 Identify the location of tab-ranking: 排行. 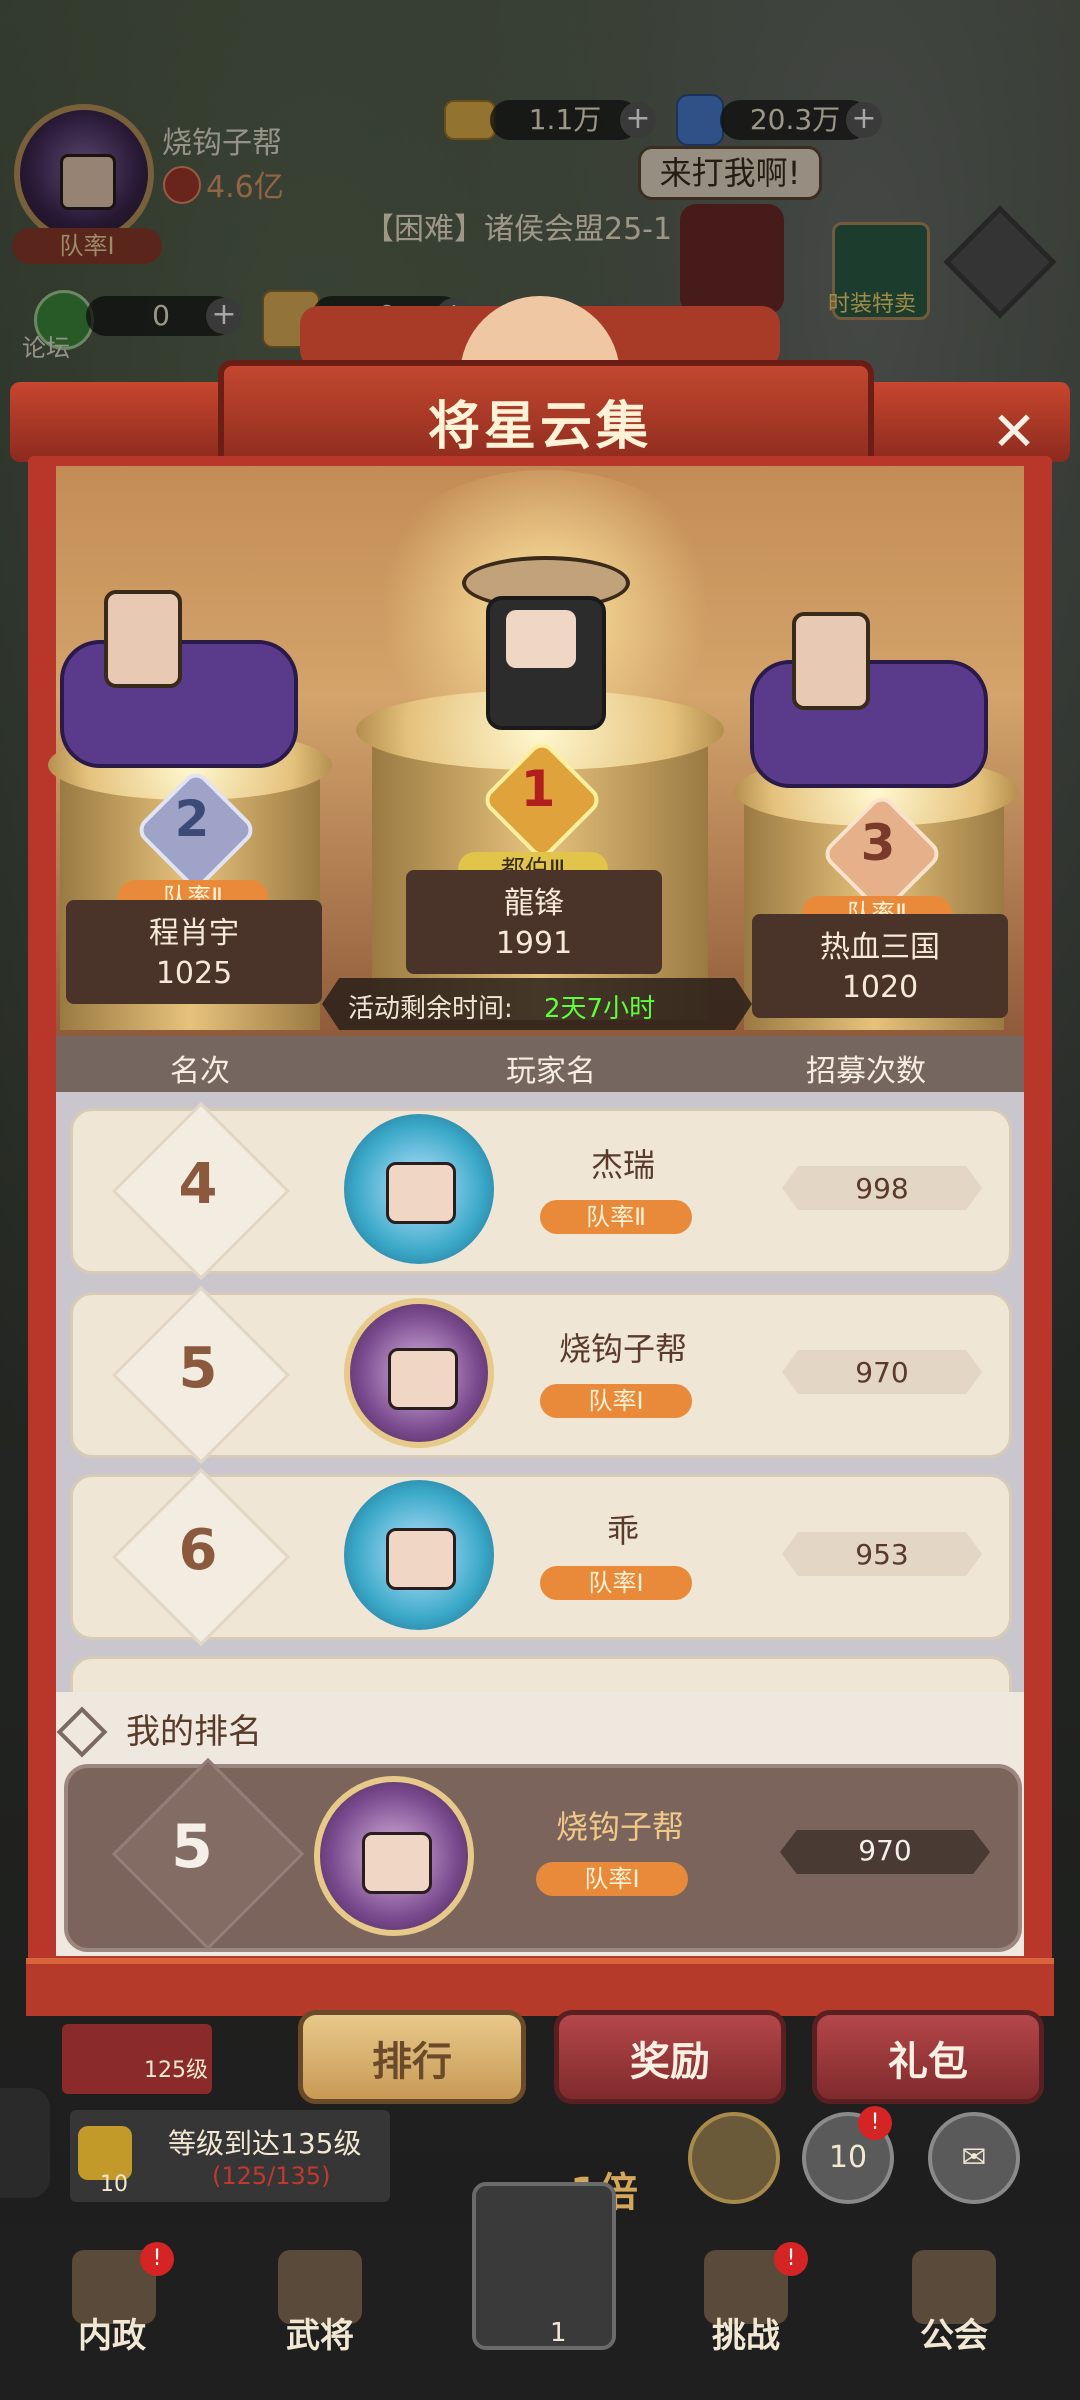
(412, 2057).